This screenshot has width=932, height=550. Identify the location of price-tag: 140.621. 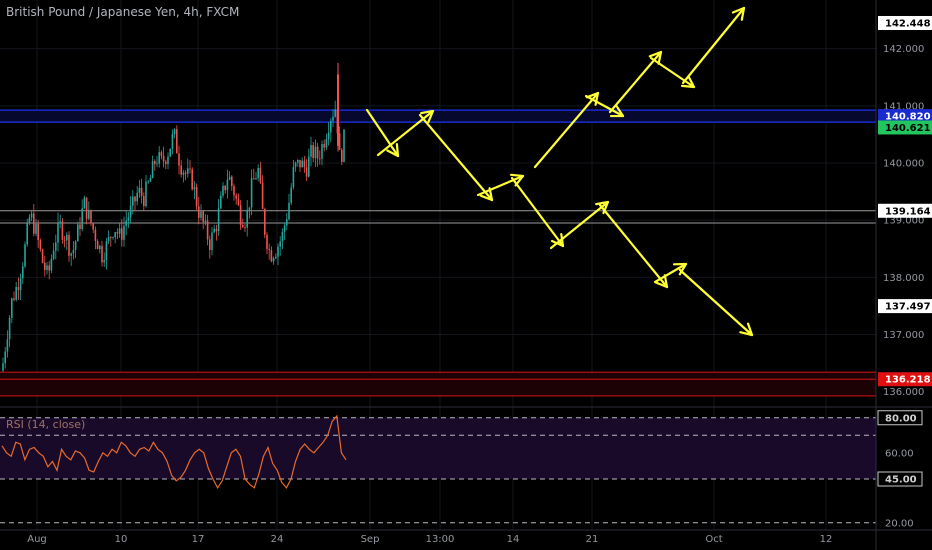
(905, 127).